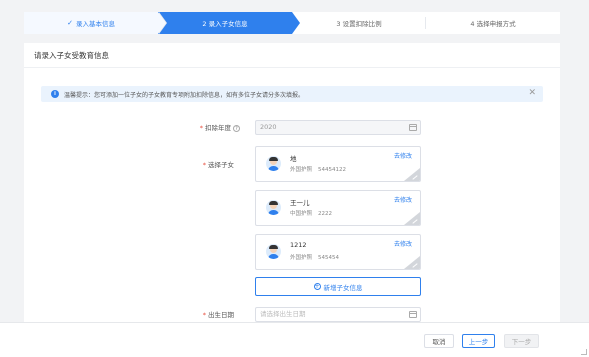 The image size is (589, 357). I want to click on close-icon: ✕, so click(532, 93).